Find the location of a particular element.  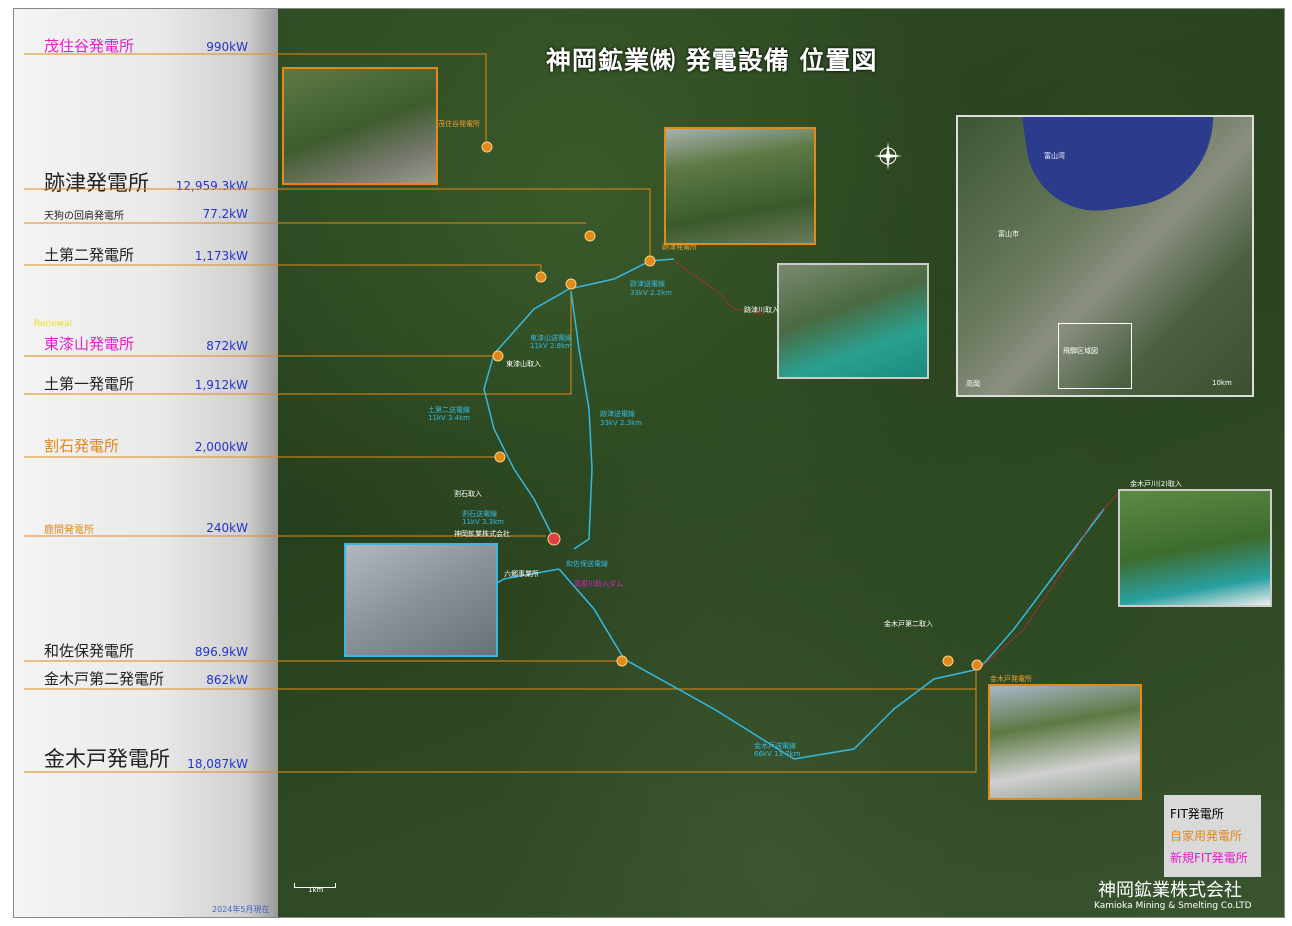

company-name: 神岡鉱業株式会社 is located at coordinates (1170, 890).